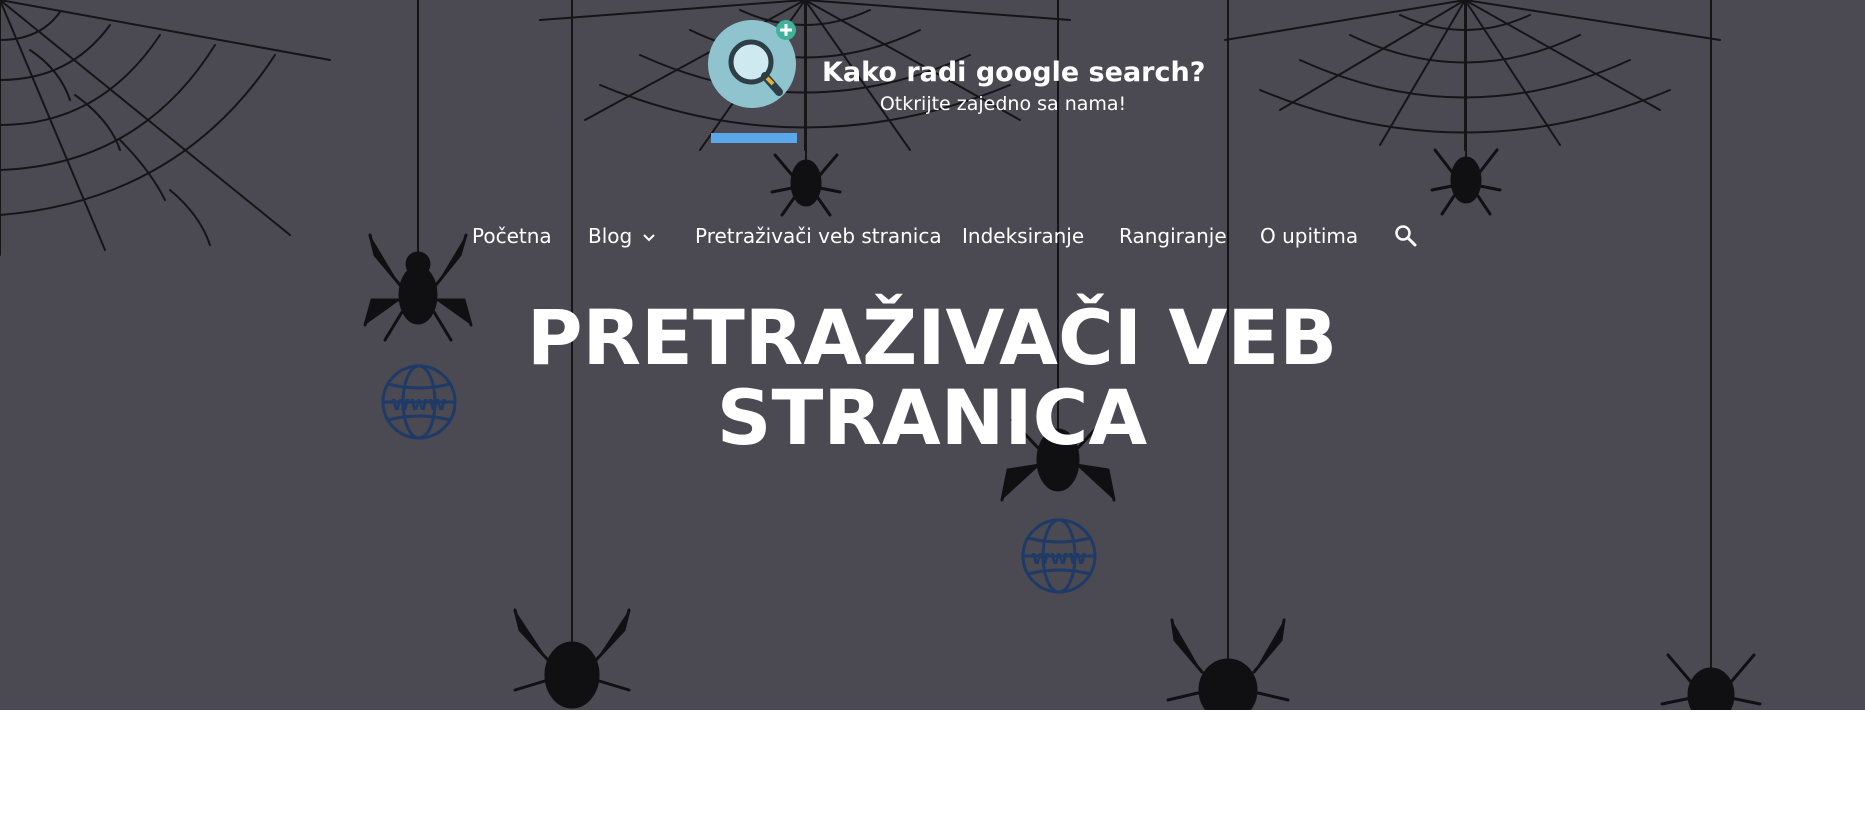  I want to click on page-content-area, so click(932, 769).